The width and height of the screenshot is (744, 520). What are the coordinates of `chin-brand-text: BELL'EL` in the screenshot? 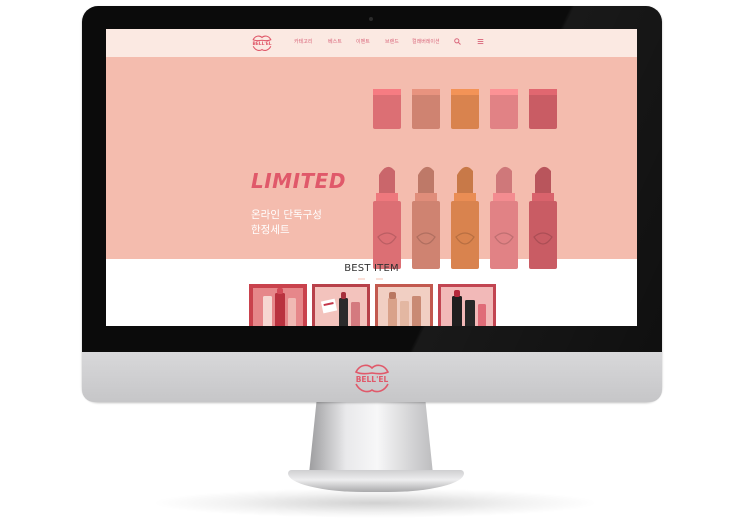 It's located at (372, 379).